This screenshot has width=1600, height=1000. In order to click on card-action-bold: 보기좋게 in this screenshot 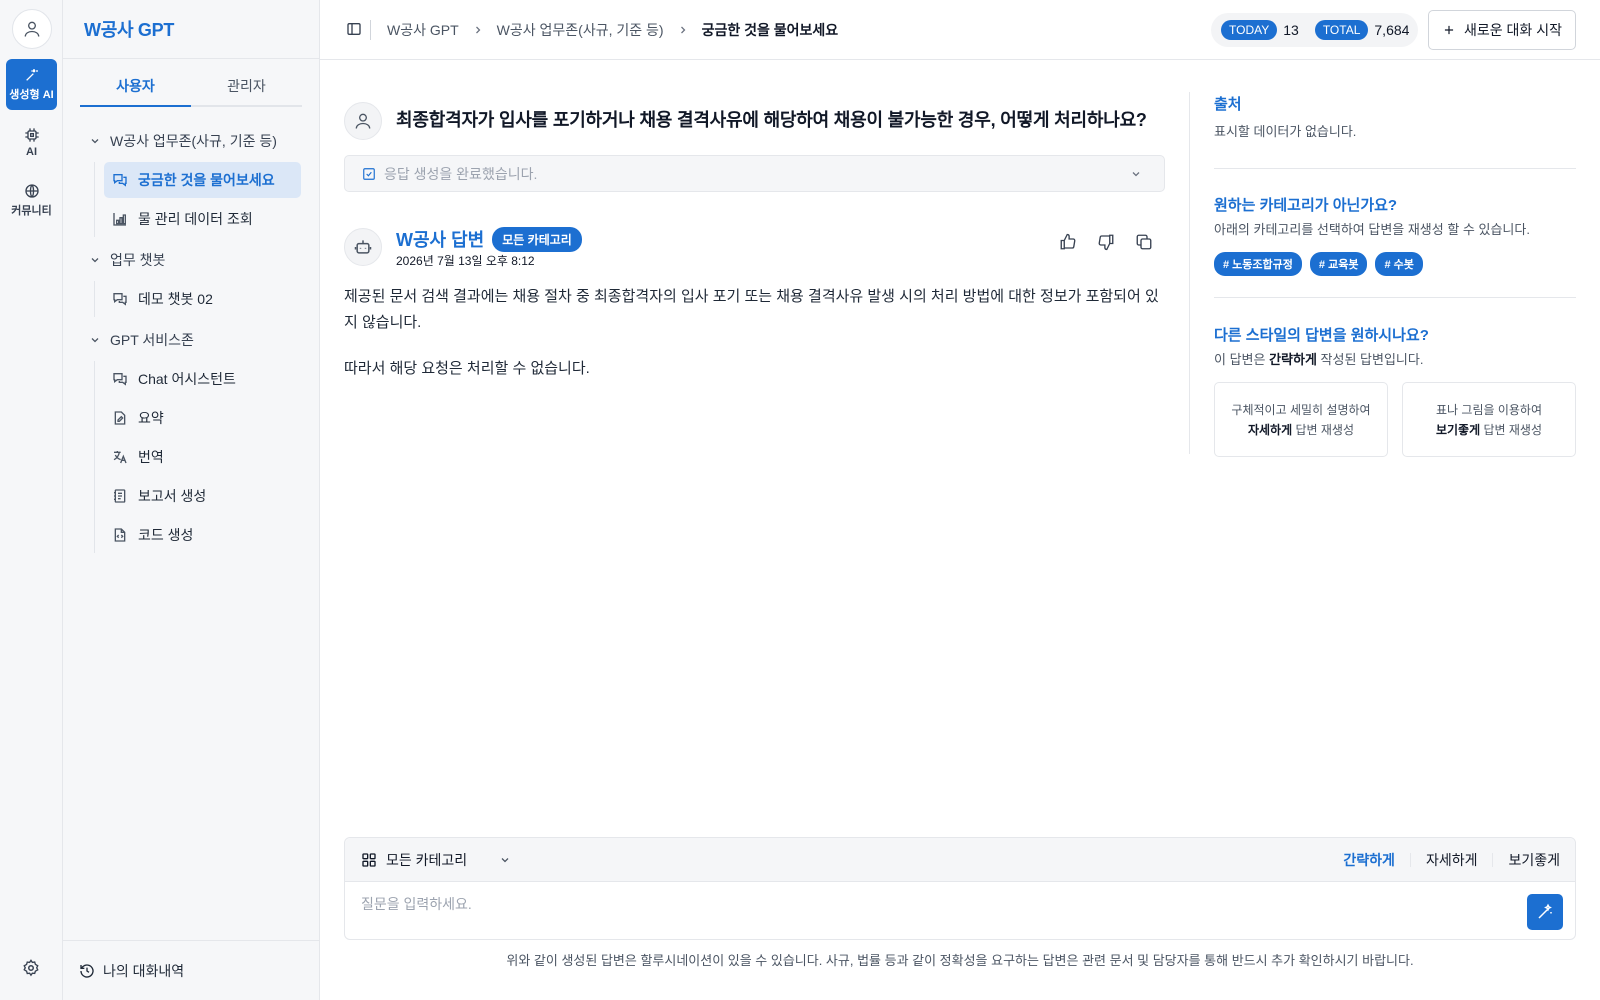, I will do `click(1458, 429)`.